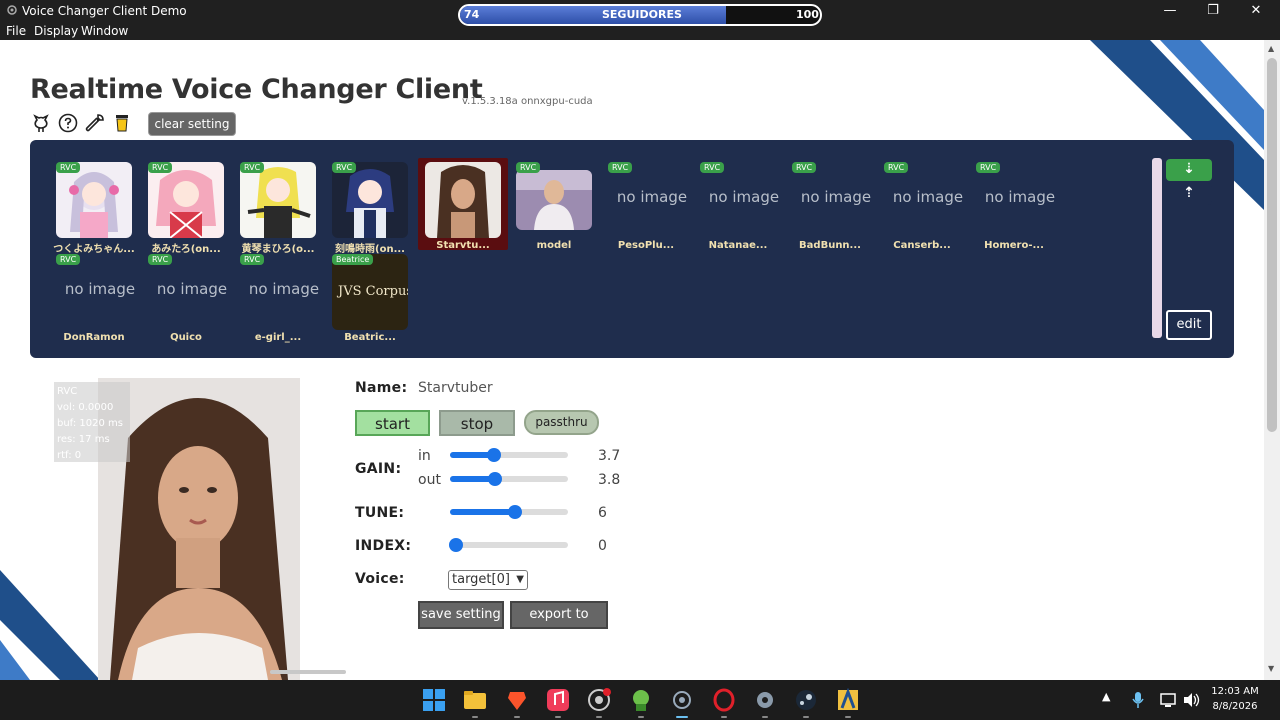  Describe the element at coordinates (477, 423) in the screenshot. I see `stop-button: stop` at that location.